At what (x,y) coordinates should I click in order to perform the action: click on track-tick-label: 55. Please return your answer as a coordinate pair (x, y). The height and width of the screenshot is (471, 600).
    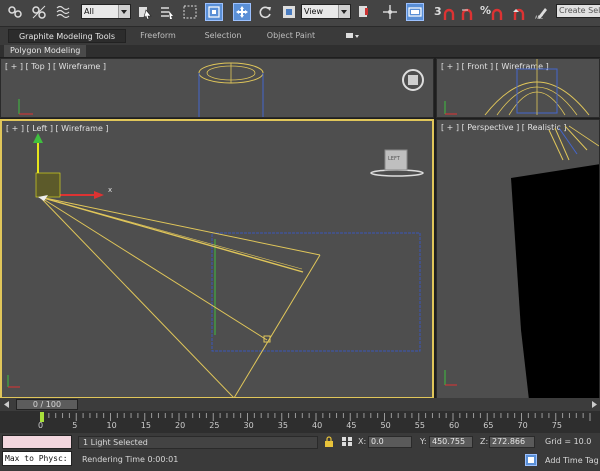
    Looking at the image, I should click on (419, 425).